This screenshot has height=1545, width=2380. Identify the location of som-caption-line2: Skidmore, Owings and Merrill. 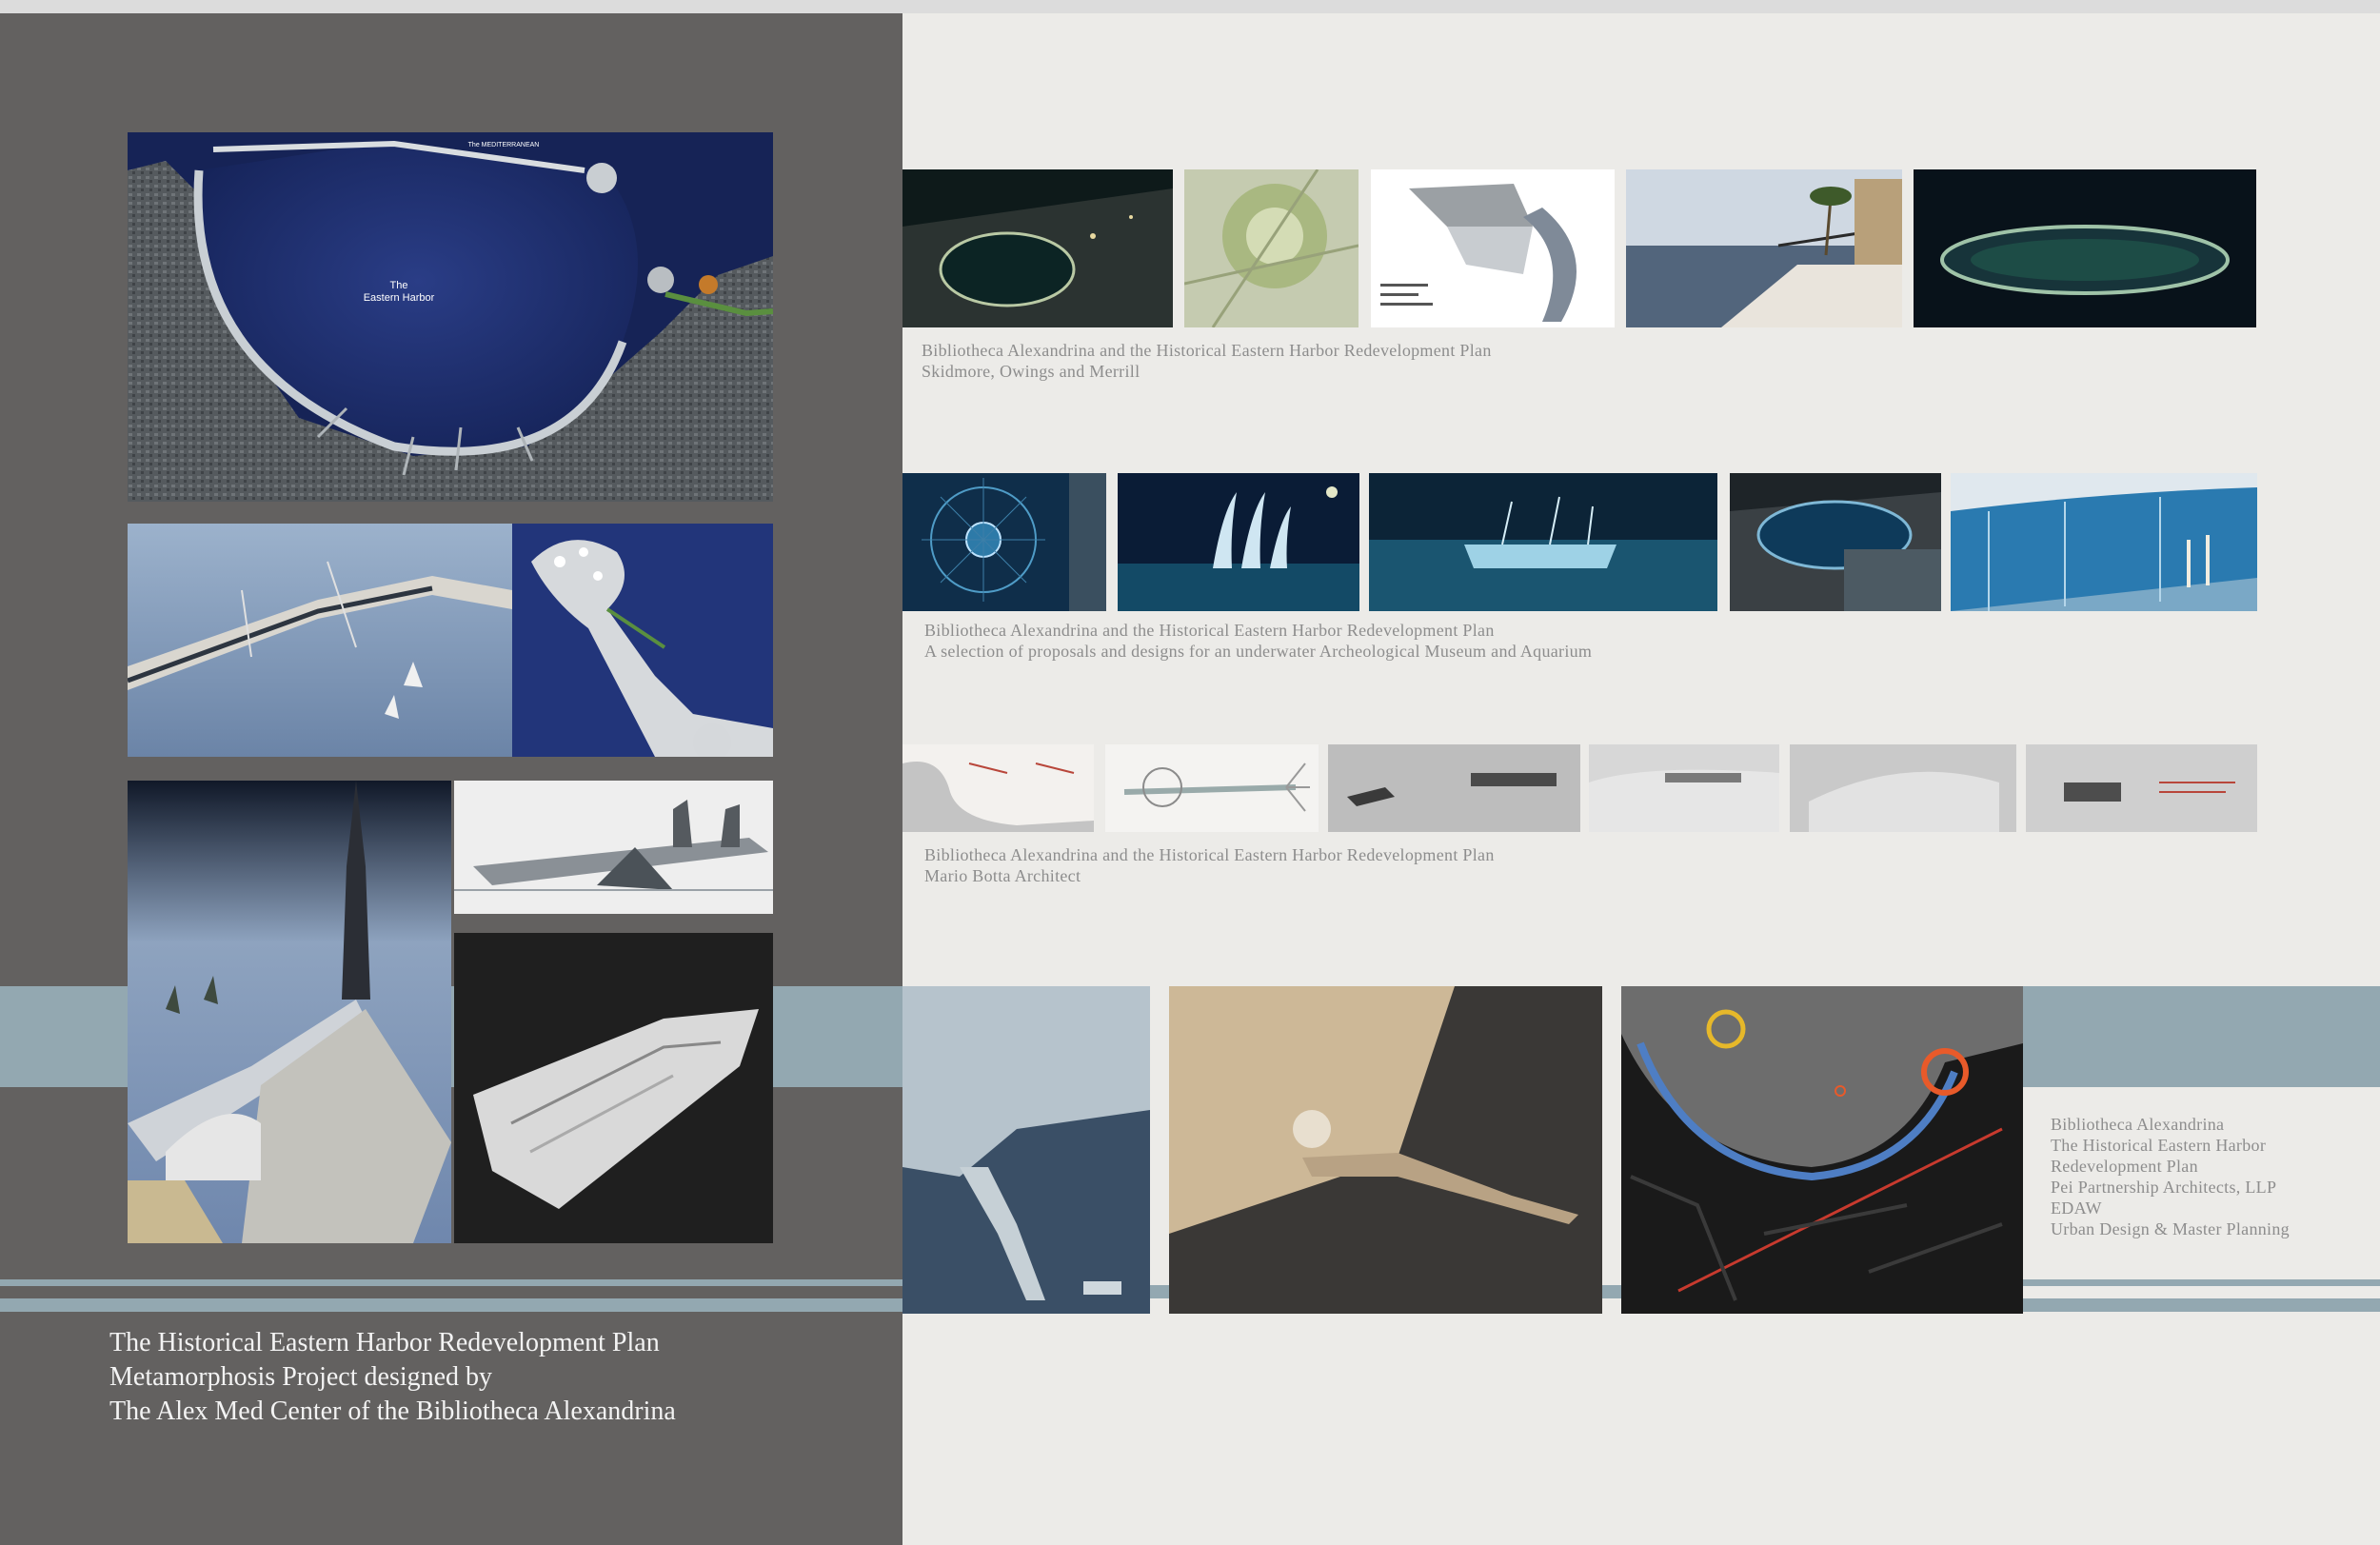
(1031, 371).